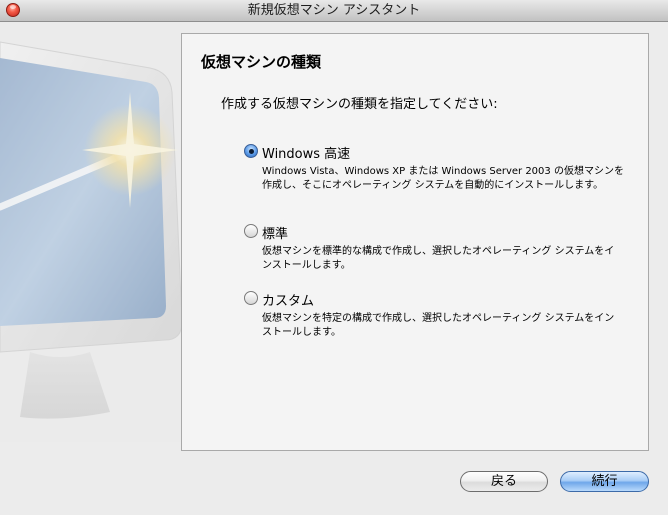 The image size is (668, 515). Describe the element at coordinates (504, 481) in the screenshot. I see `back-button: 戻る` at that location.